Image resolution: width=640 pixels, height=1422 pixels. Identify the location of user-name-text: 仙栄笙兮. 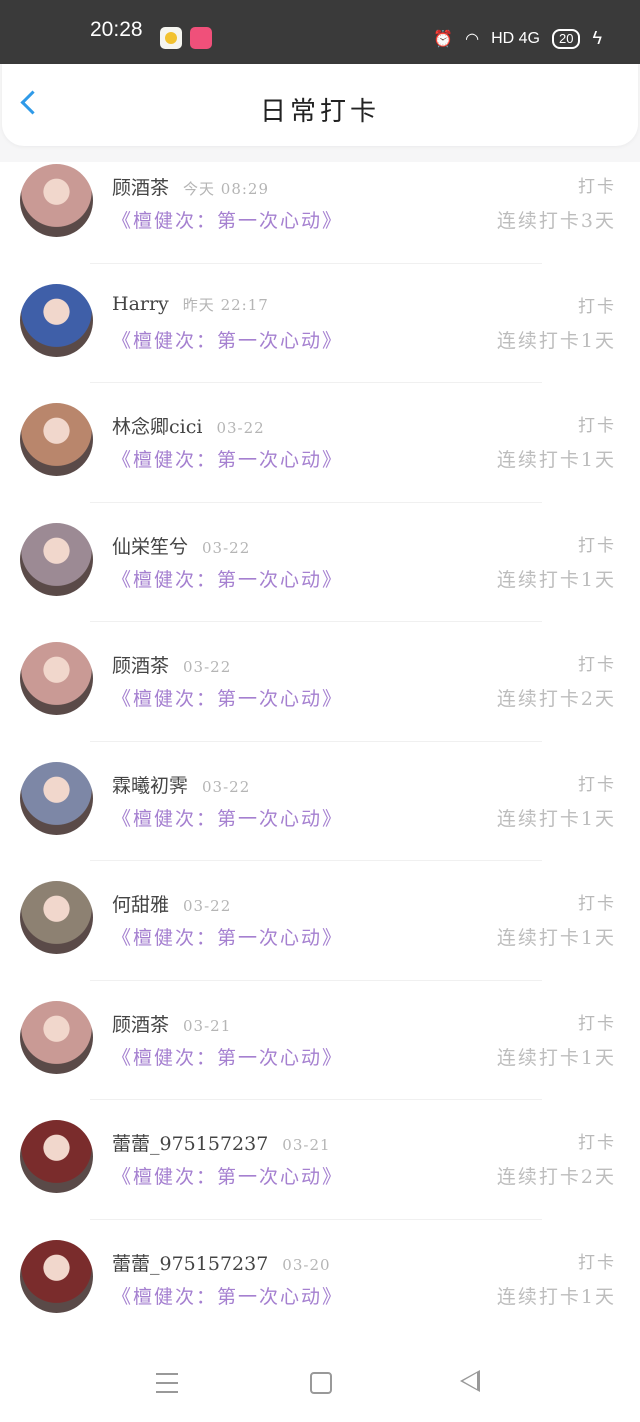
(150, 546).